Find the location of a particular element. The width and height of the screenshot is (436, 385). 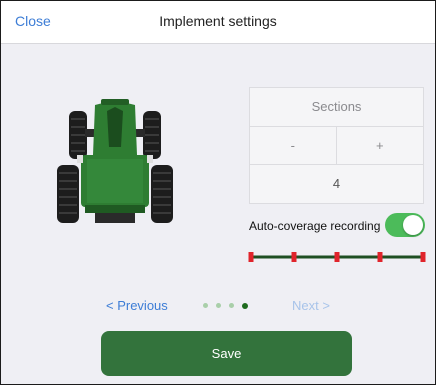

navigation-bar: Close Implement settings is located at coordinates (218, 22).